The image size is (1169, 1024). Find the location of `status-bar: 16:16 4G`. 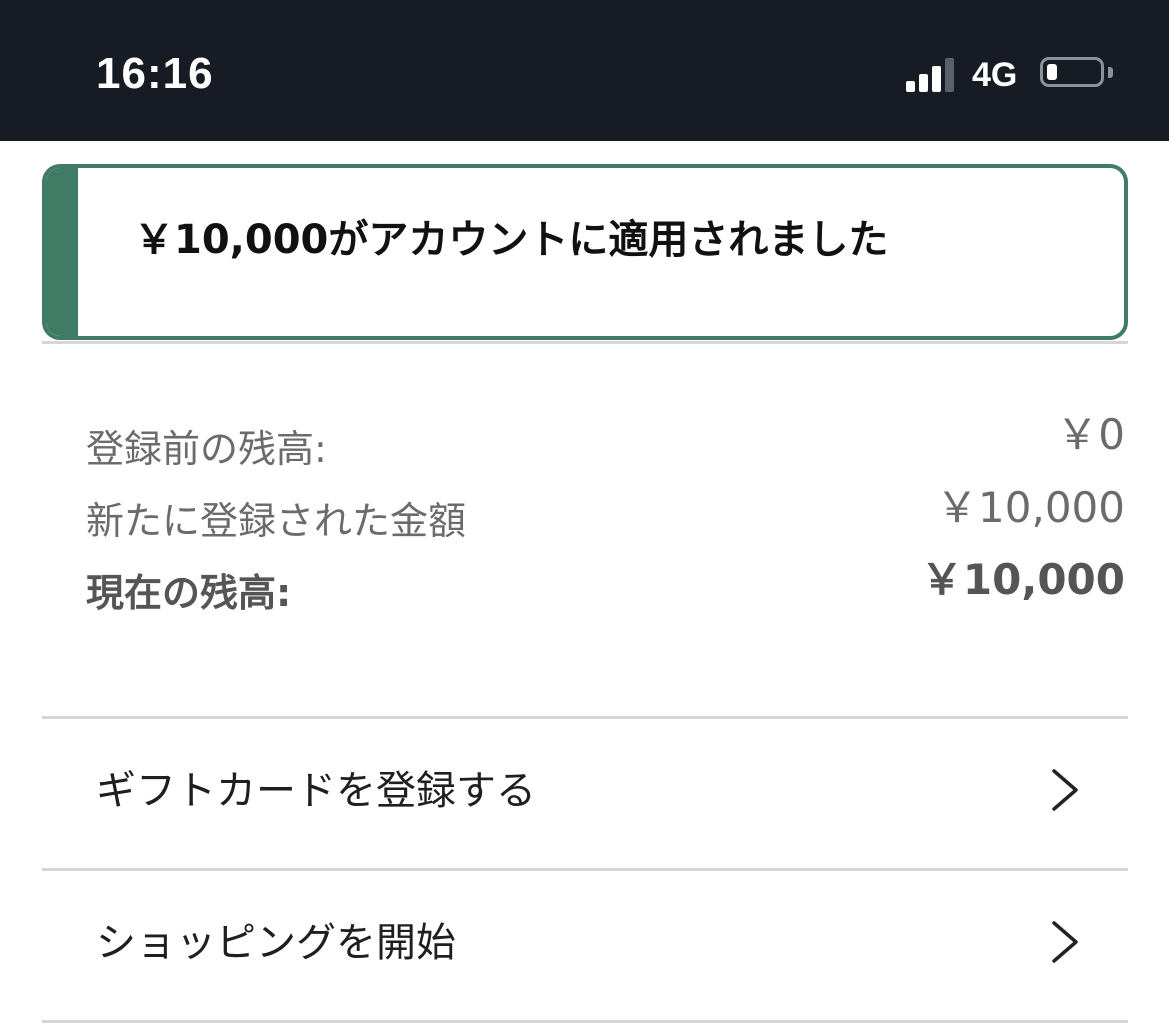

status-bar: 16:16 4G is located at coordinates (584, 70).